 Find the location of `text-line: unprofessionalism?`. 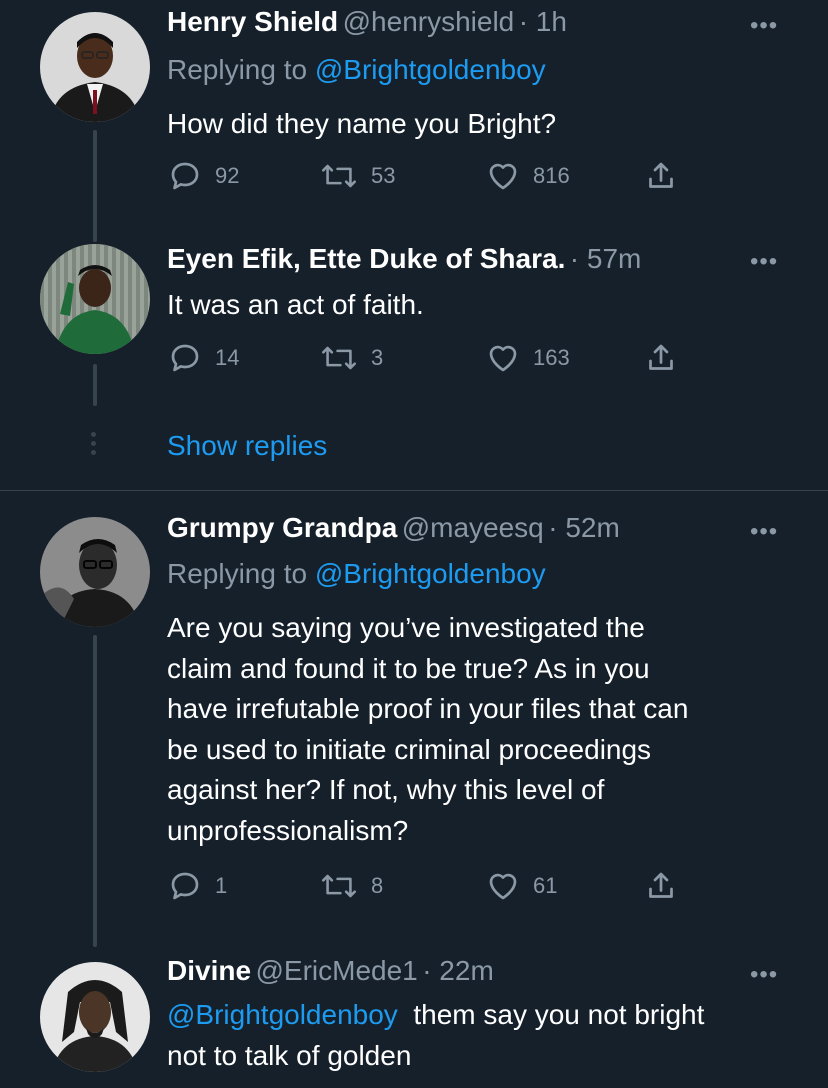

text-line: unprofessionalism? is located at coordinates (288, 830).